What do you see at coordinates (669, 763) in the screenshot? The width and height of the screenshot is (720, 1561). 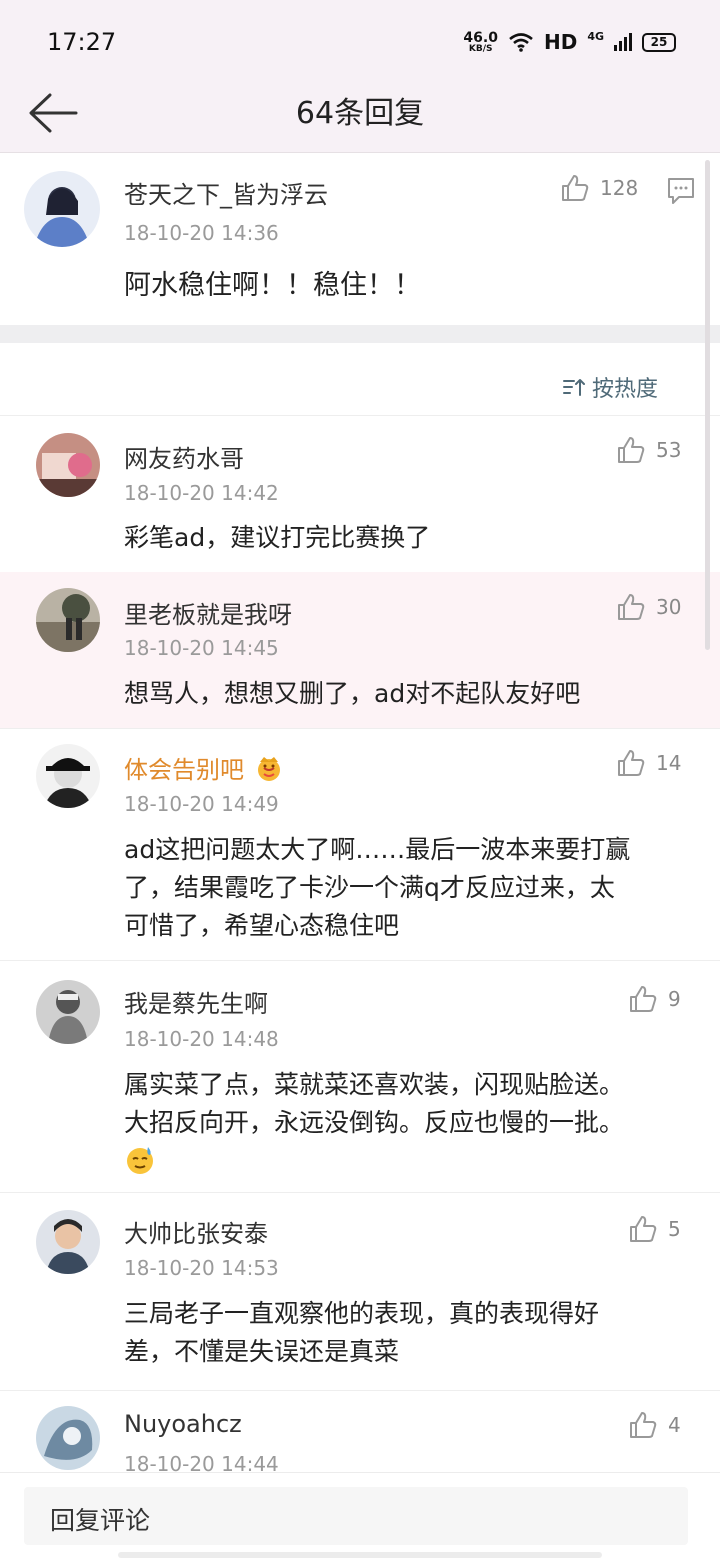 I see `like-count: 14` at bounding box center [669, 763].